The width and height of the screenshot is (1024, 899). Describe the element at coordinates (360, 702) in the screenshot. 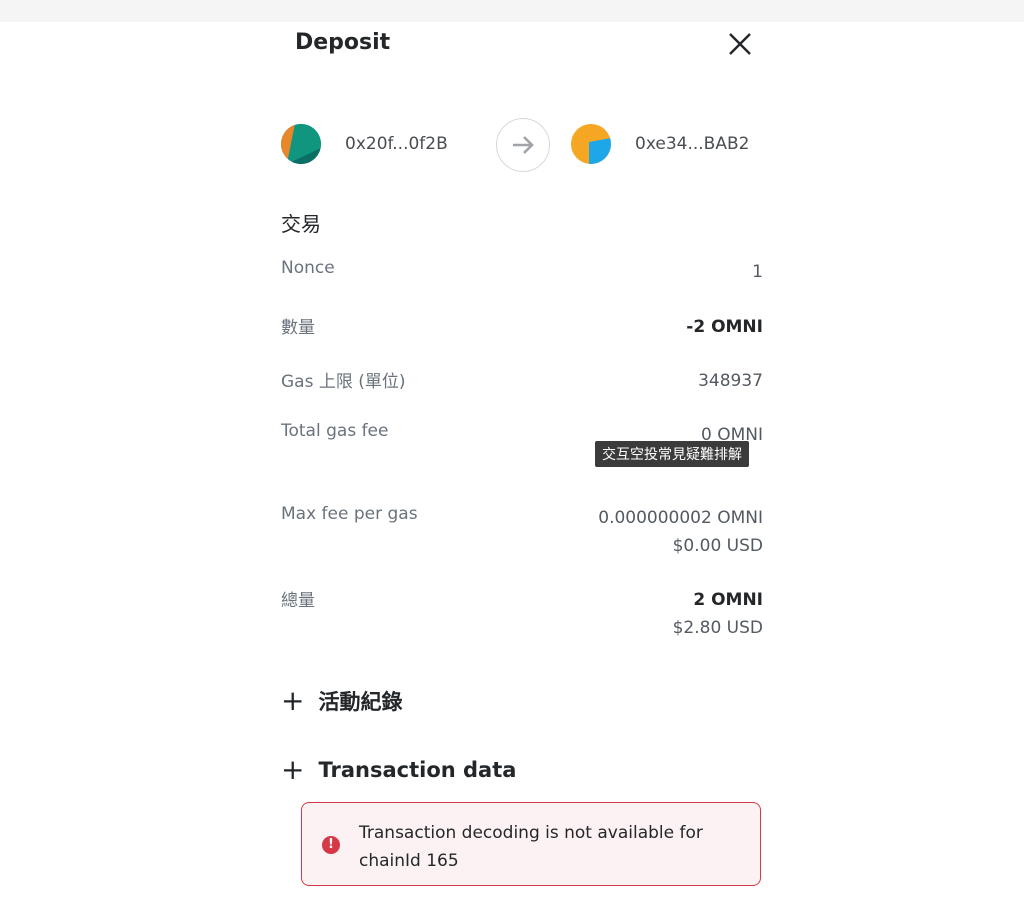

I see `expander-label: 活動紀錄` at that location.